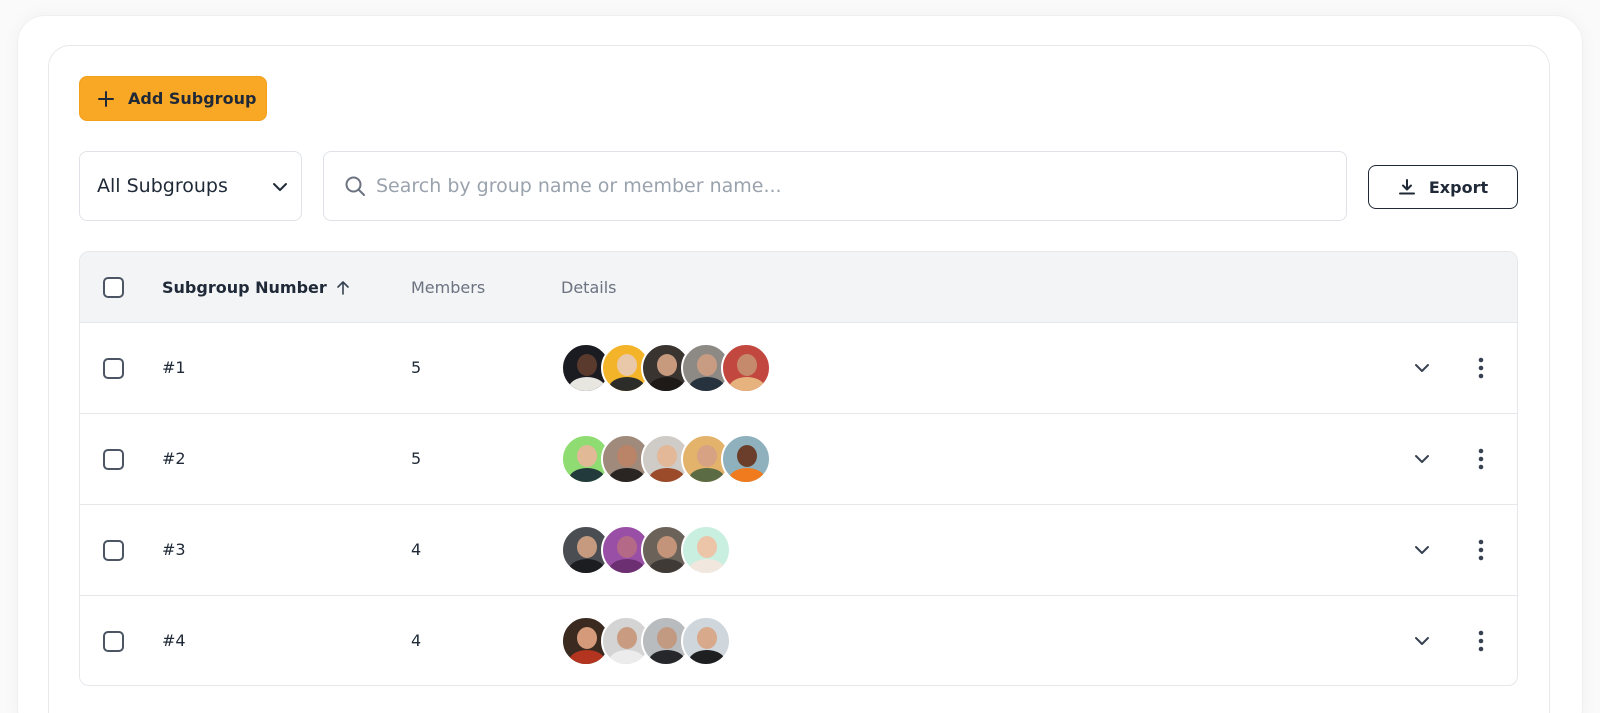  I want to click on chevron-down-icon, so click(280, 187).